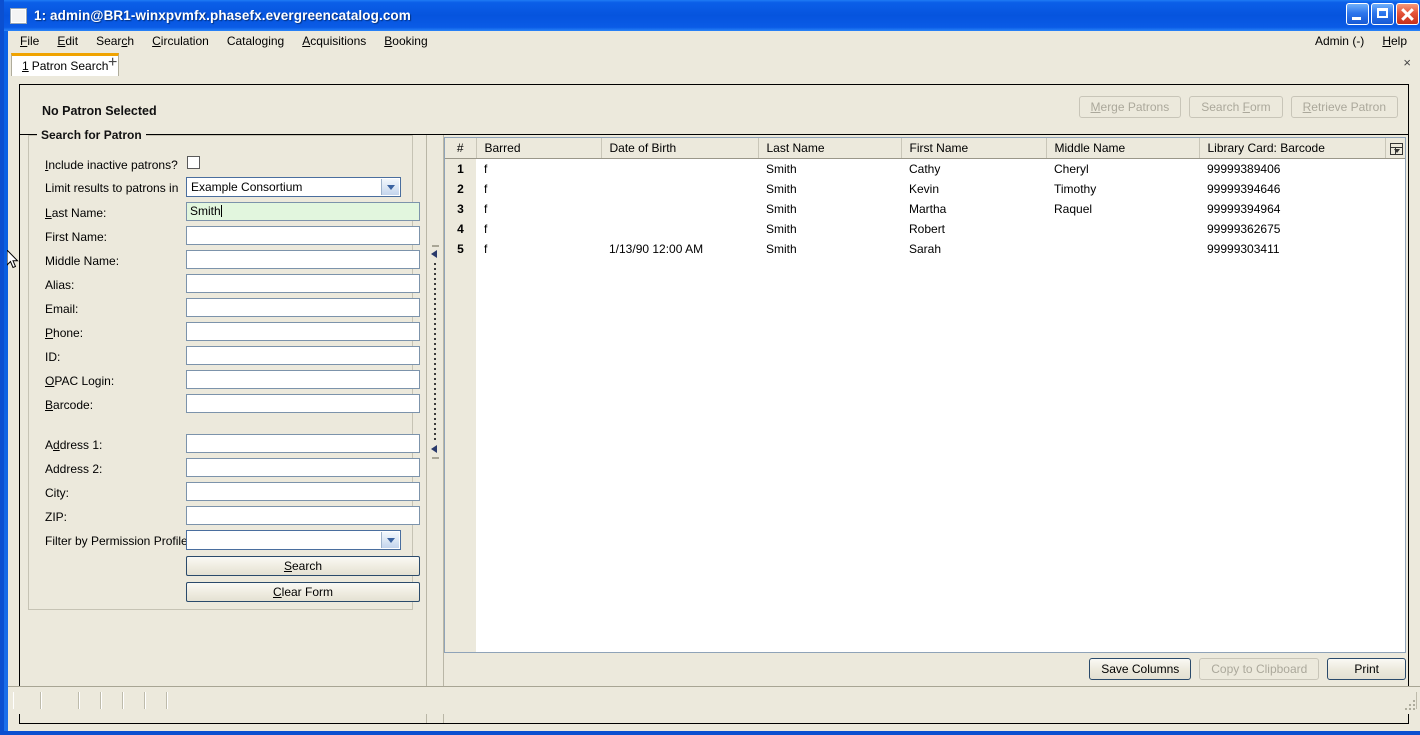 The height and width of the screenshot is (735, 1420). What do you see at coordinates (303, 592) in the screenshot?
I see `clear-form-button: Clear Form` at bounding box center [303, 592].